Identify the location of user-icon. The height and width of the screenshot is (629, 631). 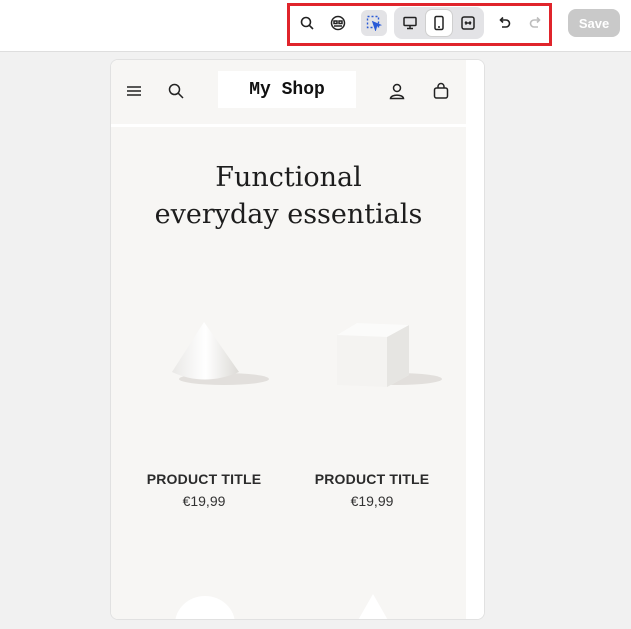
(397, 91).